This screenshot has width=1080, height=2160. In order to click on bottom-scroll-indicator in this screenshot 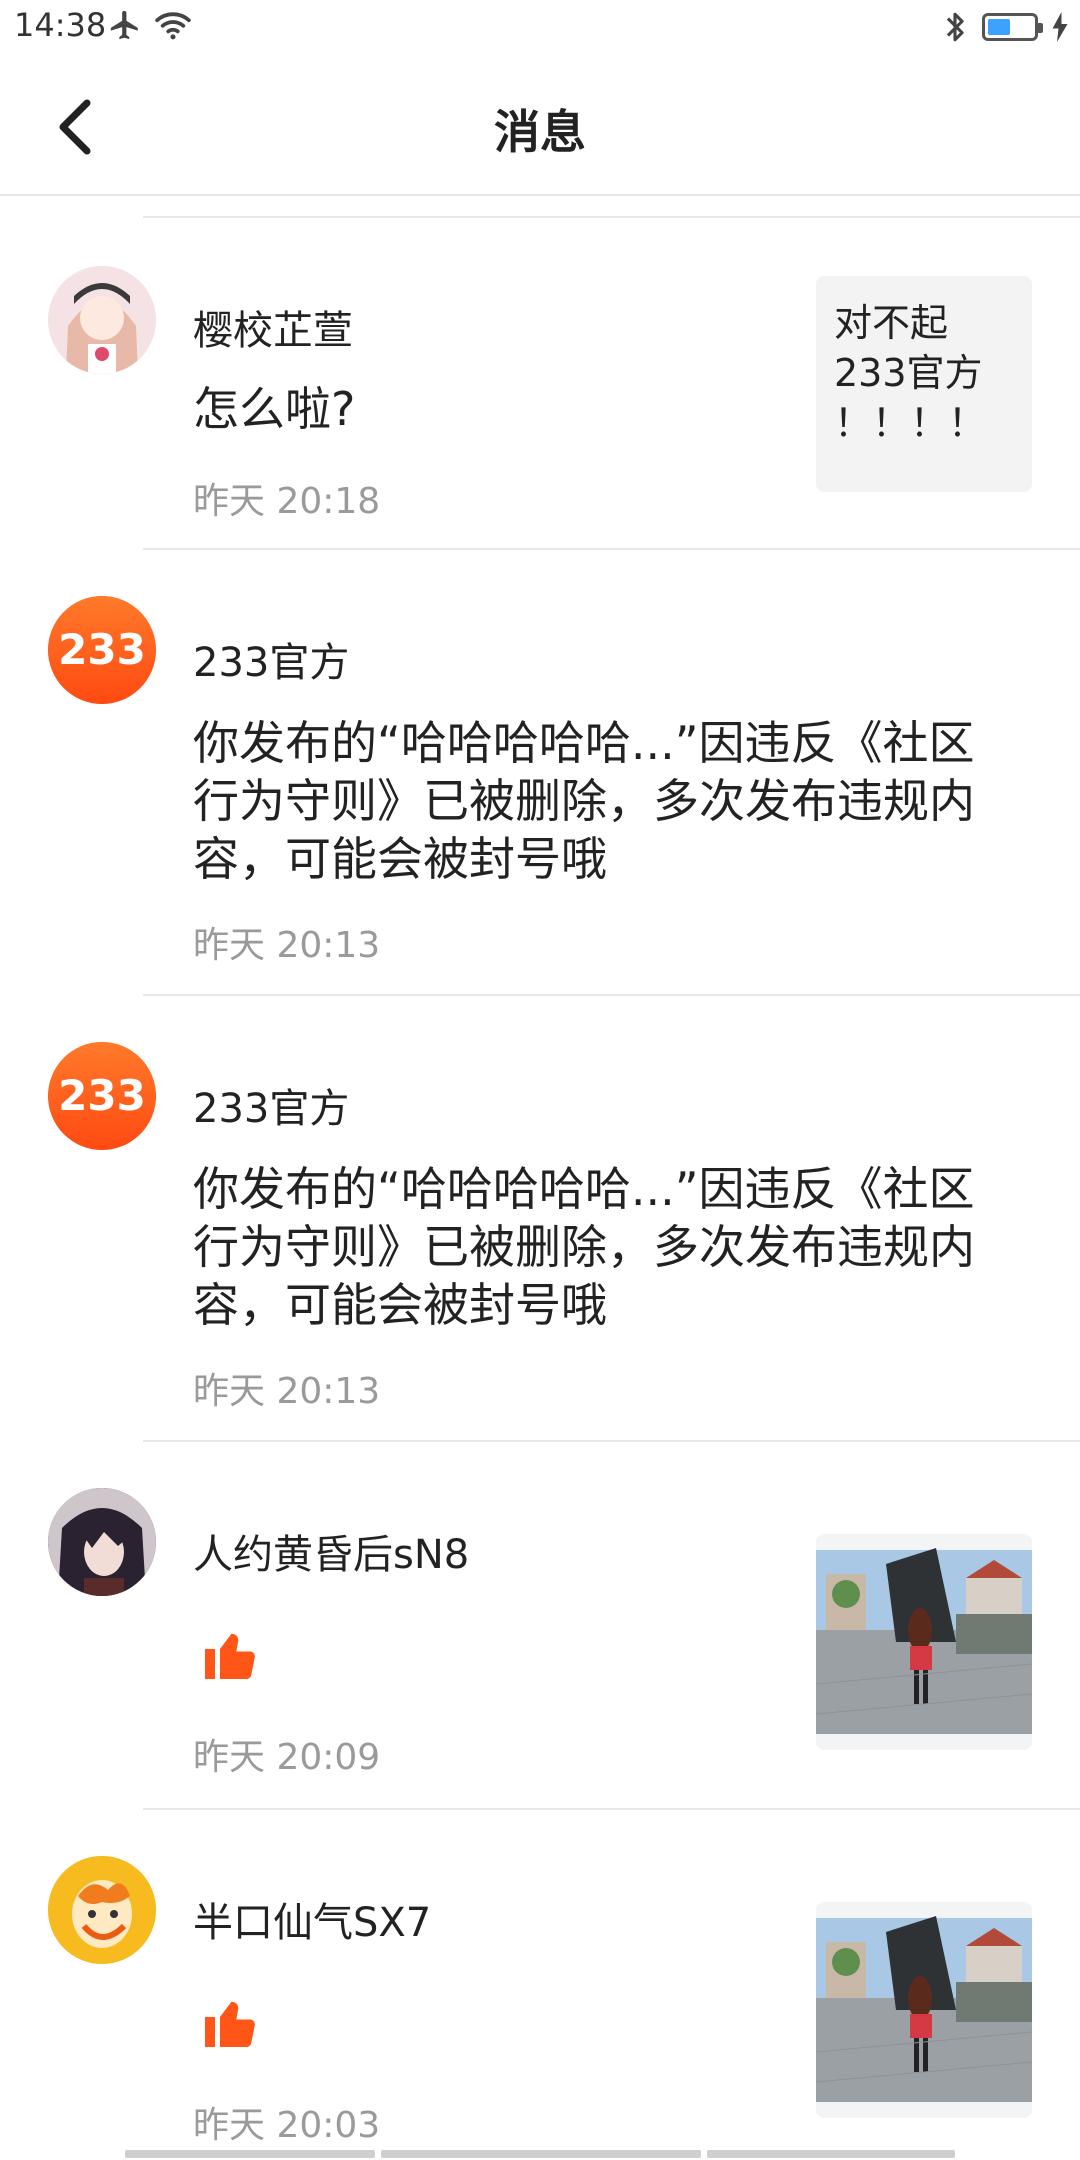, I will do `click(540, 2154)`.